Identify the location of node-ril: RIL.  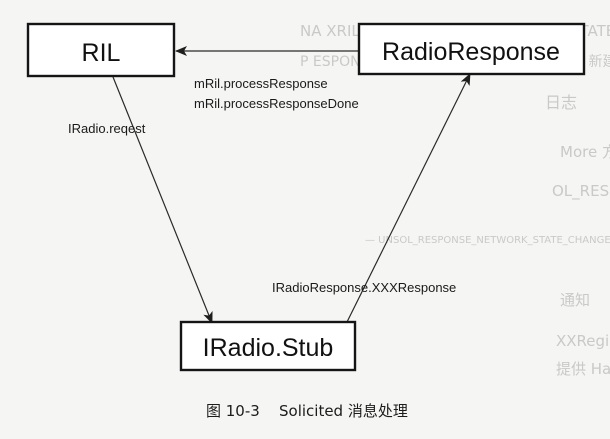
(101, 50).